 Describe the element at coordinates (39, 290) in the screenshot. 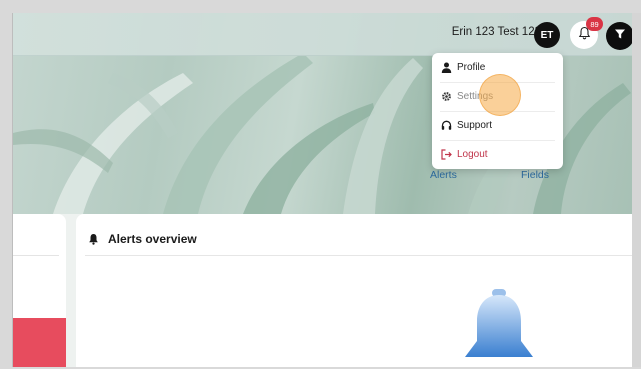

I see `left-panel-card` at that location.